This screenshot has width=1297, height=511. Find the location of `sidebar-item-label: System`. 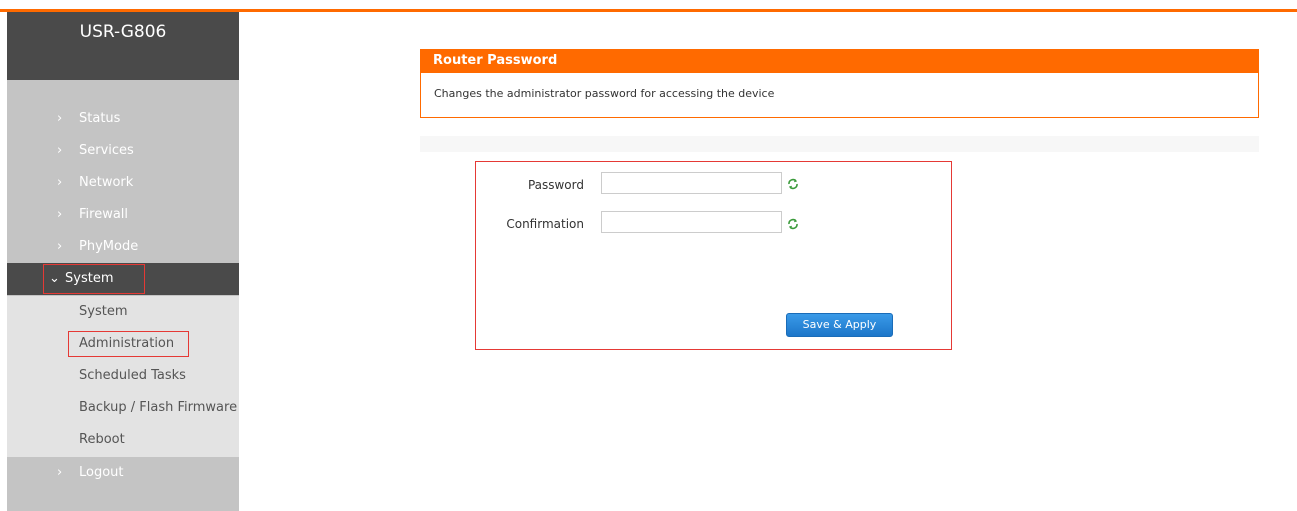

sidebar-item-label: System is located at coordinates (89, 278).